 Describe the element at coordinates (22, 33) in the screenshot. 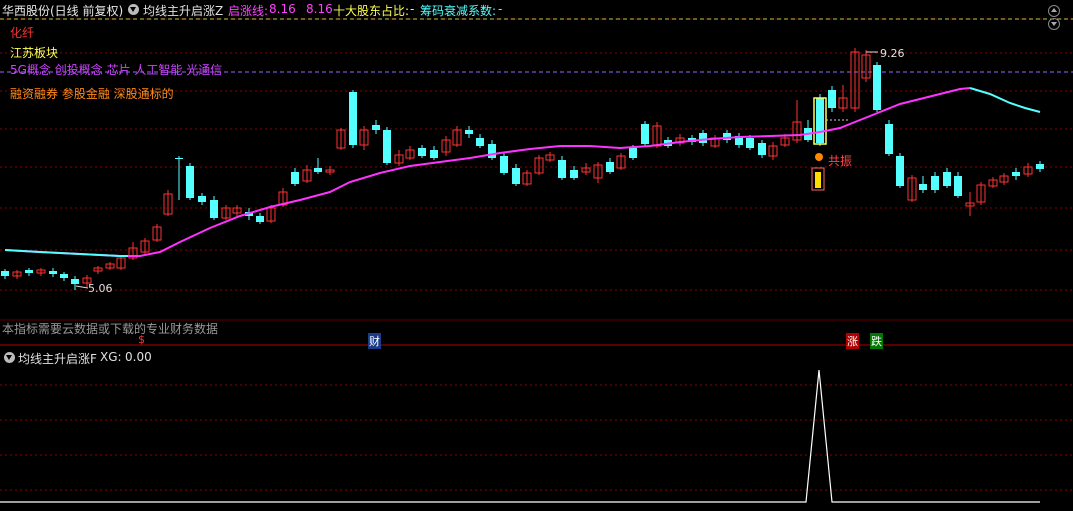

I see `industry-label: 化纤` at that location.